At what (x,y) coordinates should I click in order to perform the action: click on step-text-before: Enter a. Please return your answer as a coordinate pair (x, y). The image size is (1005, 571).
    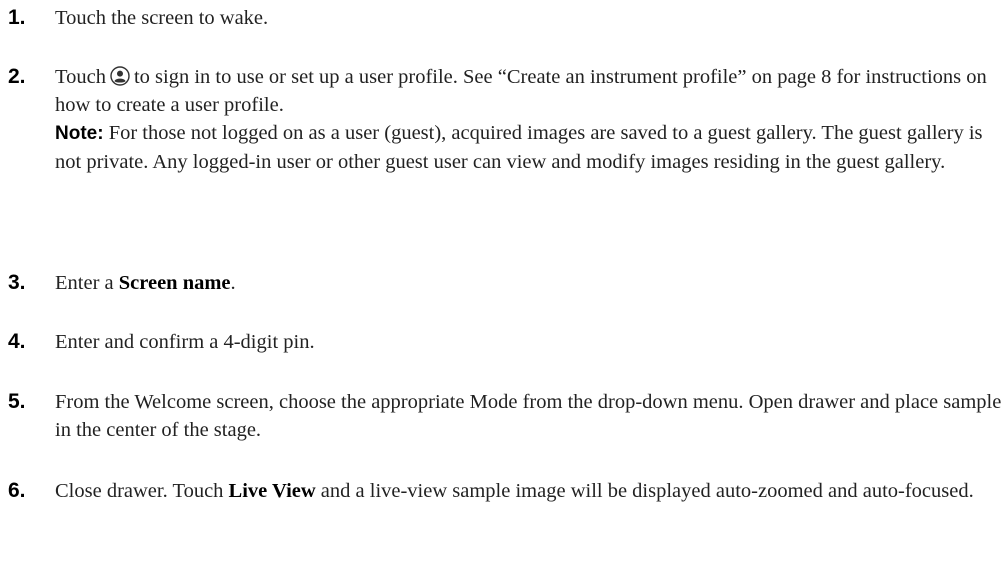
    Looking at the image, I should click on (84, 283).